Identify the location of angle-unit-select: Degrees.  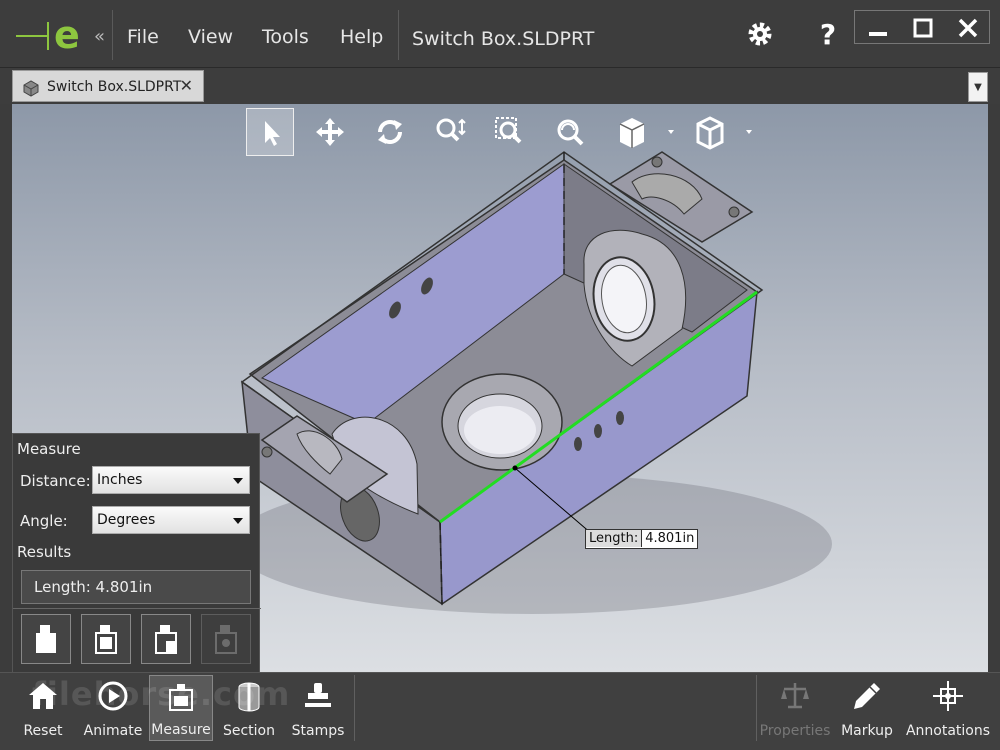
(171, 520).